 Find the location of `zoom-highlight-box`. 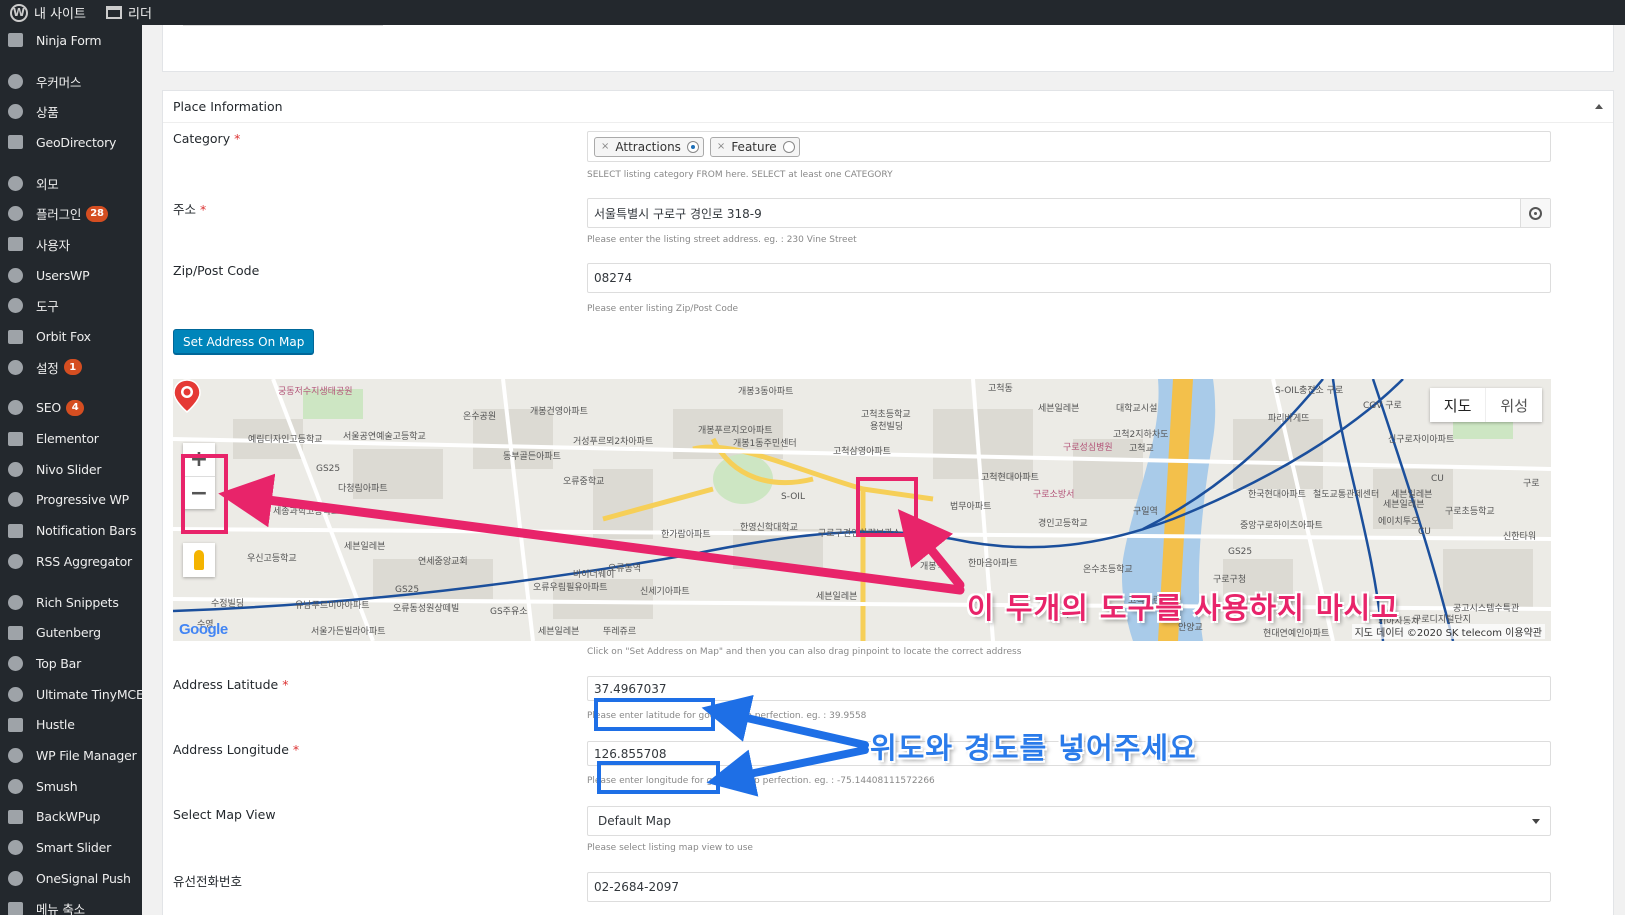

zoom-highlight-box is located at coordinates (204, 494).